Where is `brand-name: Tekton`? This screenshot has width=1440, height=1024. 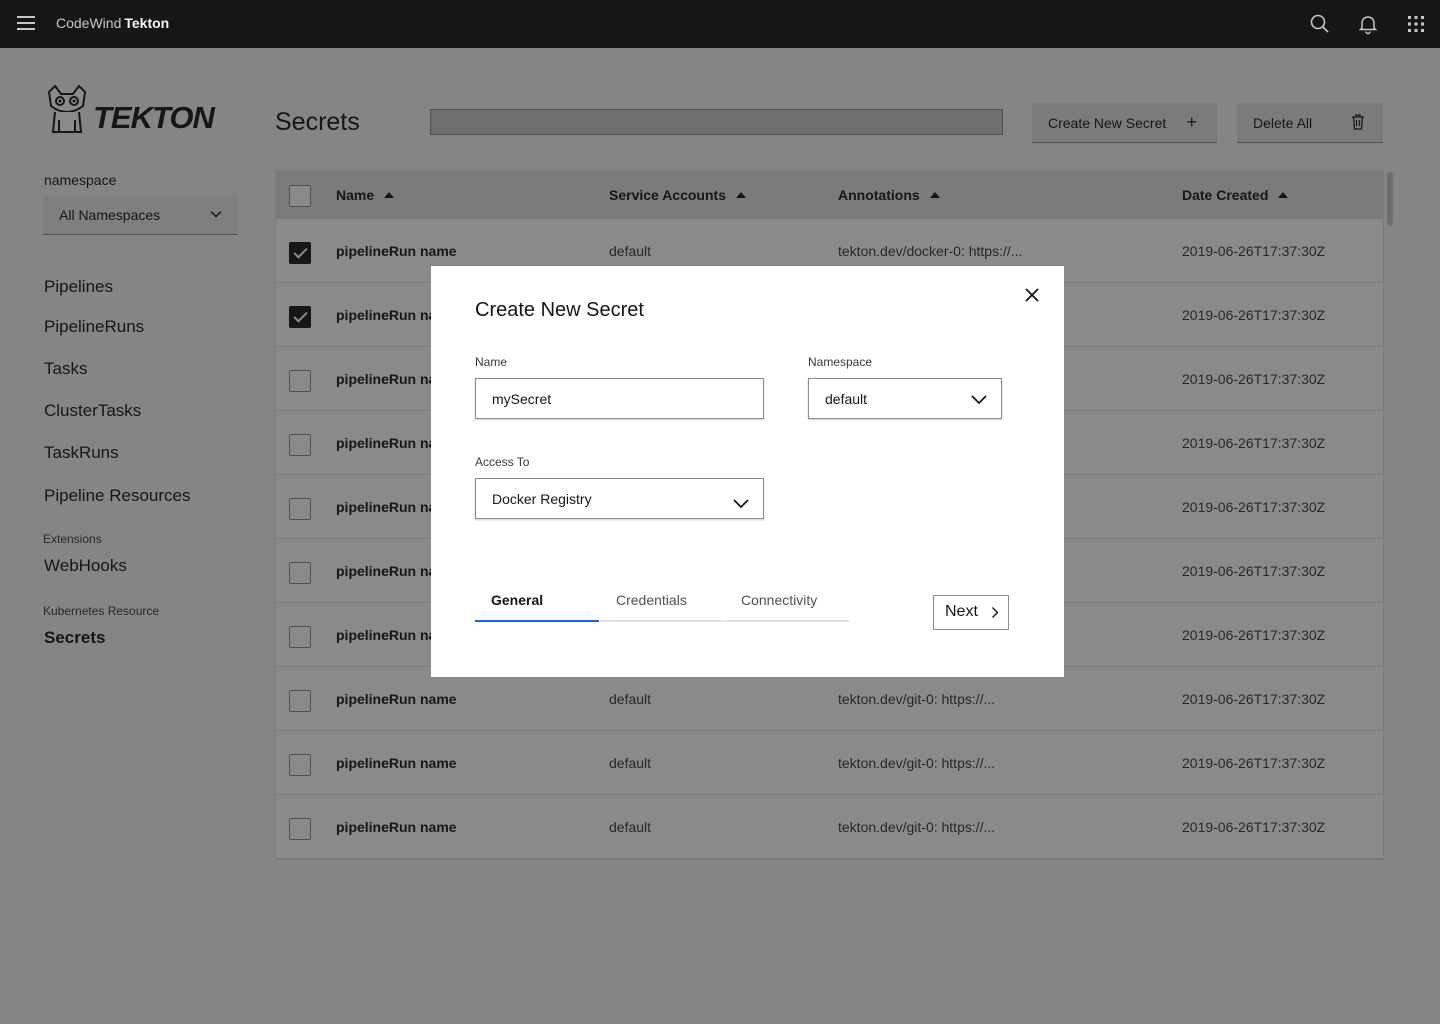 brand-name: Tekton is located at coordinates (147, 23).